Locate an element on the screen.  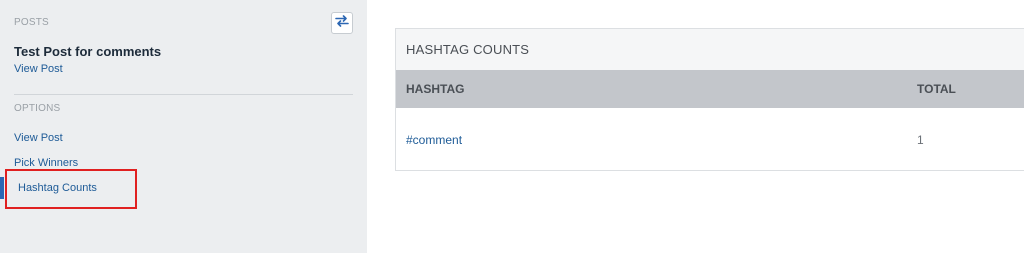
swap-post-button is located at coordinates (342, 23).